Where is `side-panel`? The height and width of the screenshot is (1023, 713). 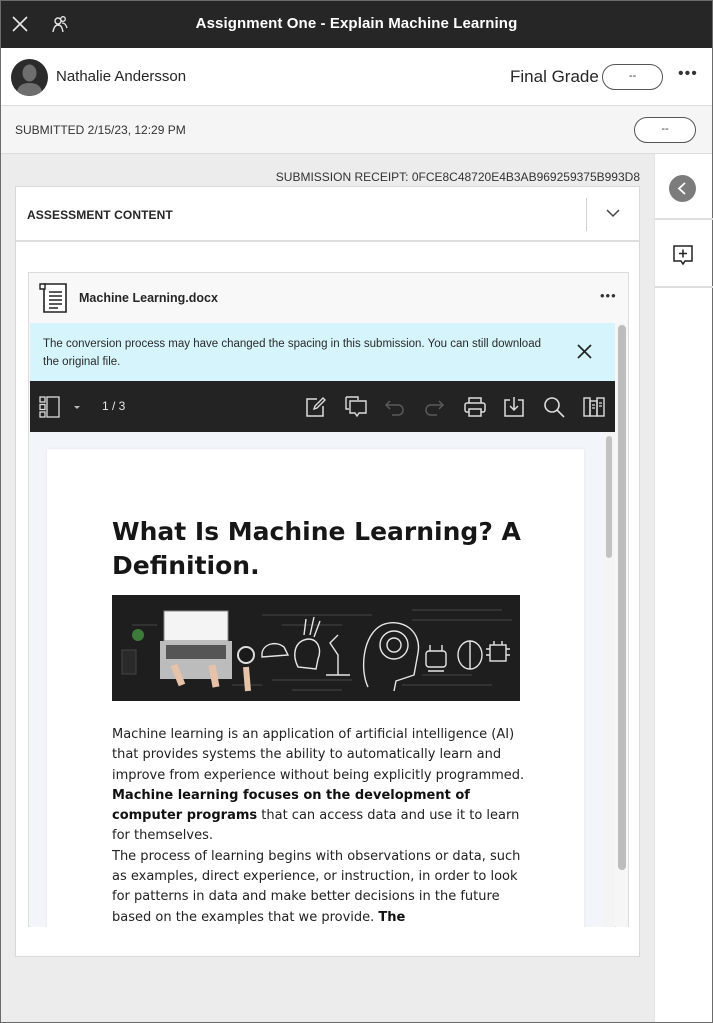
side-panel is located at coordinates (683, 588).